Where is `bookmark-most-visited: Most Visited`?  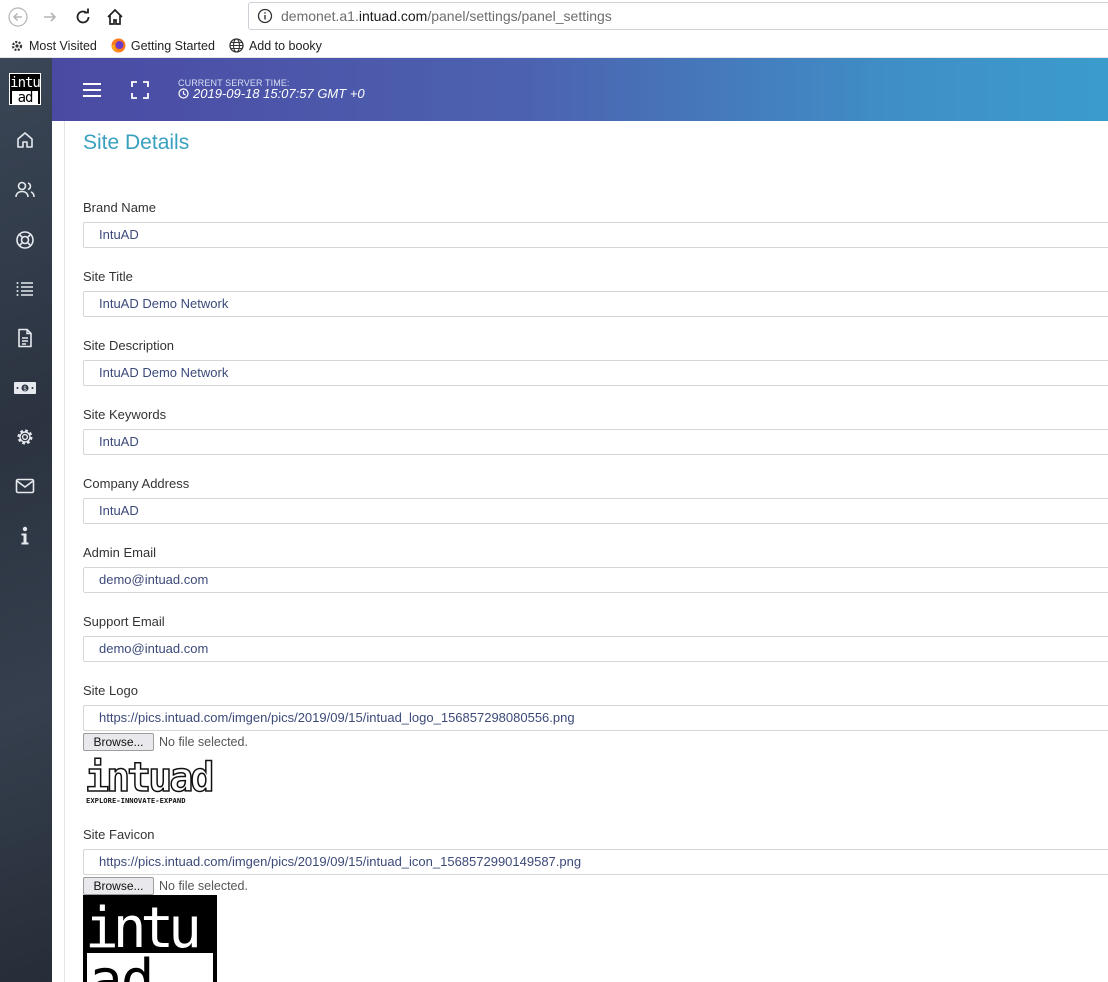
bookmark-most-visited: Most Visited is located at coordinates (53, 46).